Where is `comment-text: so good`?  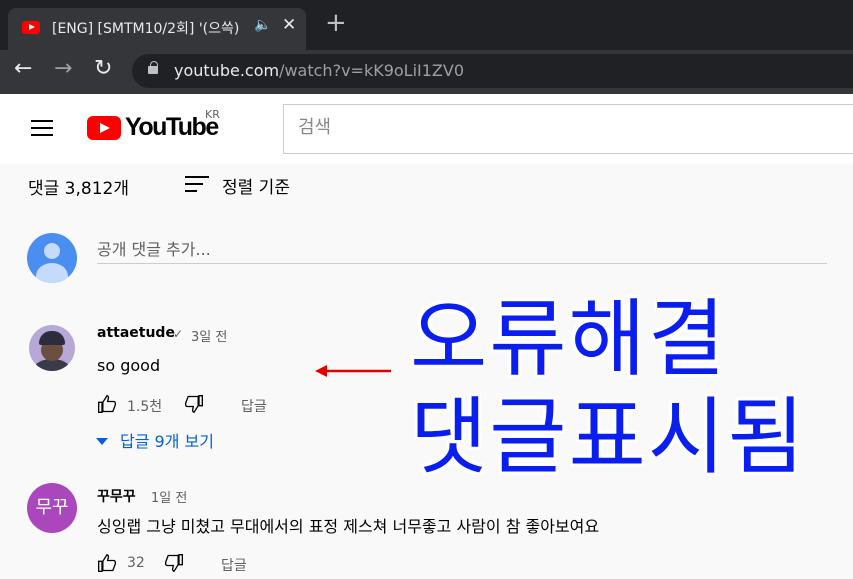 comment-text: so good is located at coordinates (129, 365).